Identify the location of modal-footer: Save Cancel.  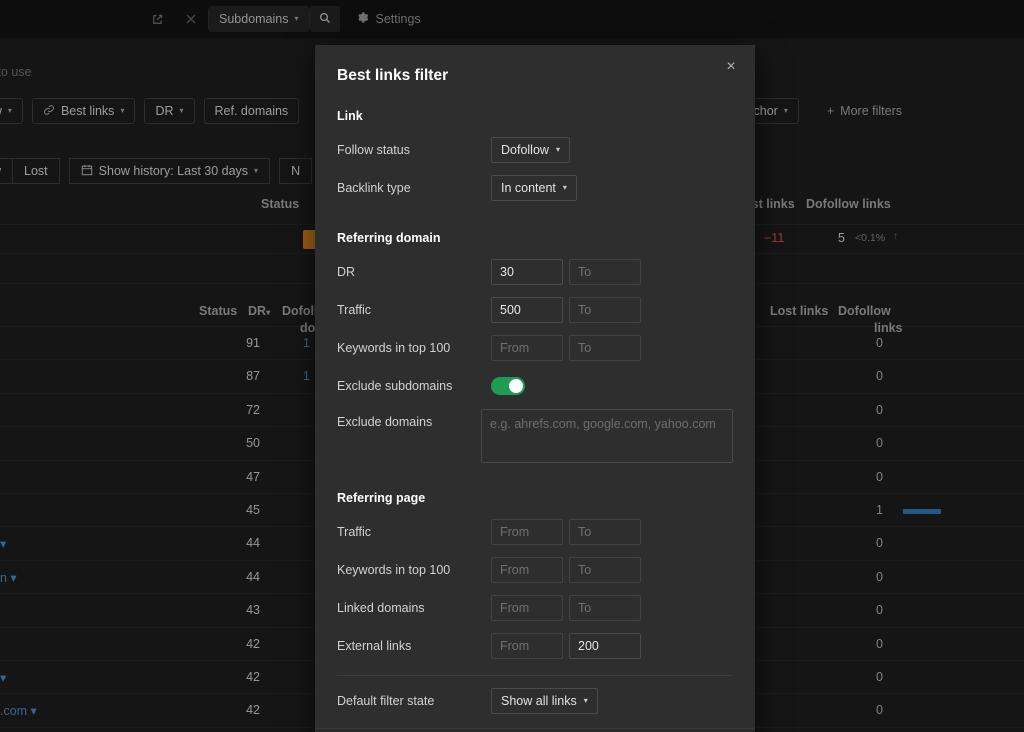
(535, 730).